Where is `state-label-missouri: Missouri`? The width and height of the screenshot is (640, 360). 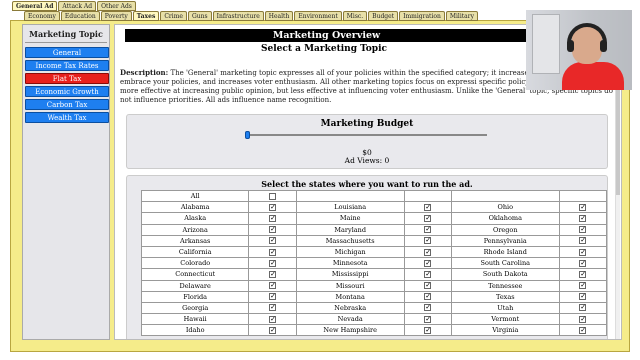 state-label-missouri: Missouri is located at coordinates (350, 285).